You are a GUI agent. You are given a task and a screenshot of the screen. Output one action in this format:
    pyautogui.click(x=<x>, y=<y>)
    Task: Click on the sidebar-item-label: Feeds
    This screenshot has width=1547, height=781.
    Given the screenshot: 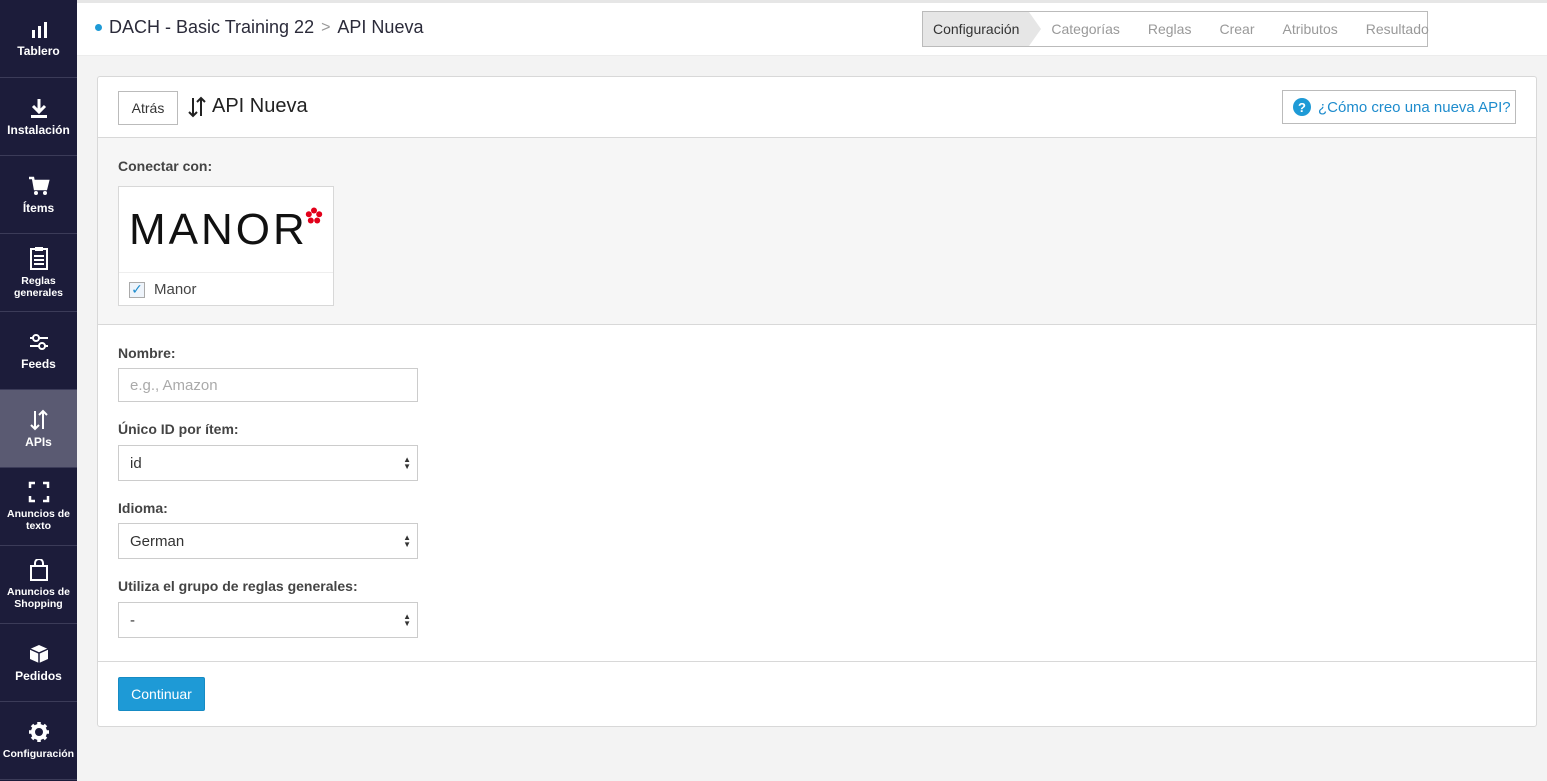 What is the action you would take?
    pyautogui.click(x=38, y=363)
    